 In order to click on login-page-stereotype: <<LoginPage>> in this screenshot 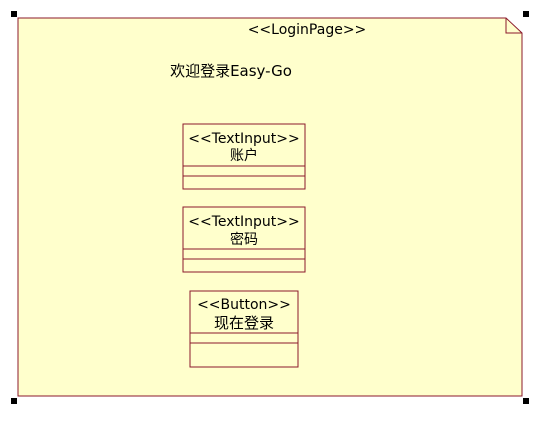, I will do `click(307, 30)`.